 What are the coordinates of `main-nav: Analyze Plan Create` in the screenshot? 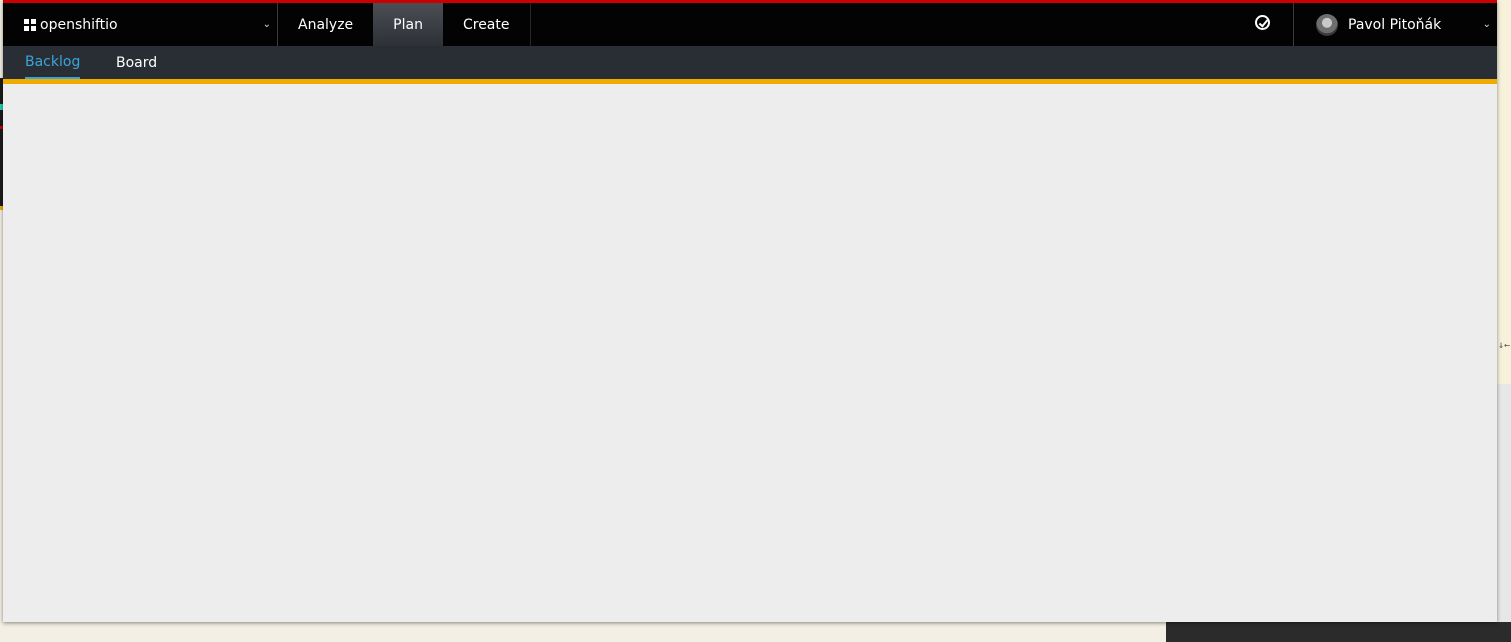 It's located at (404, 24).